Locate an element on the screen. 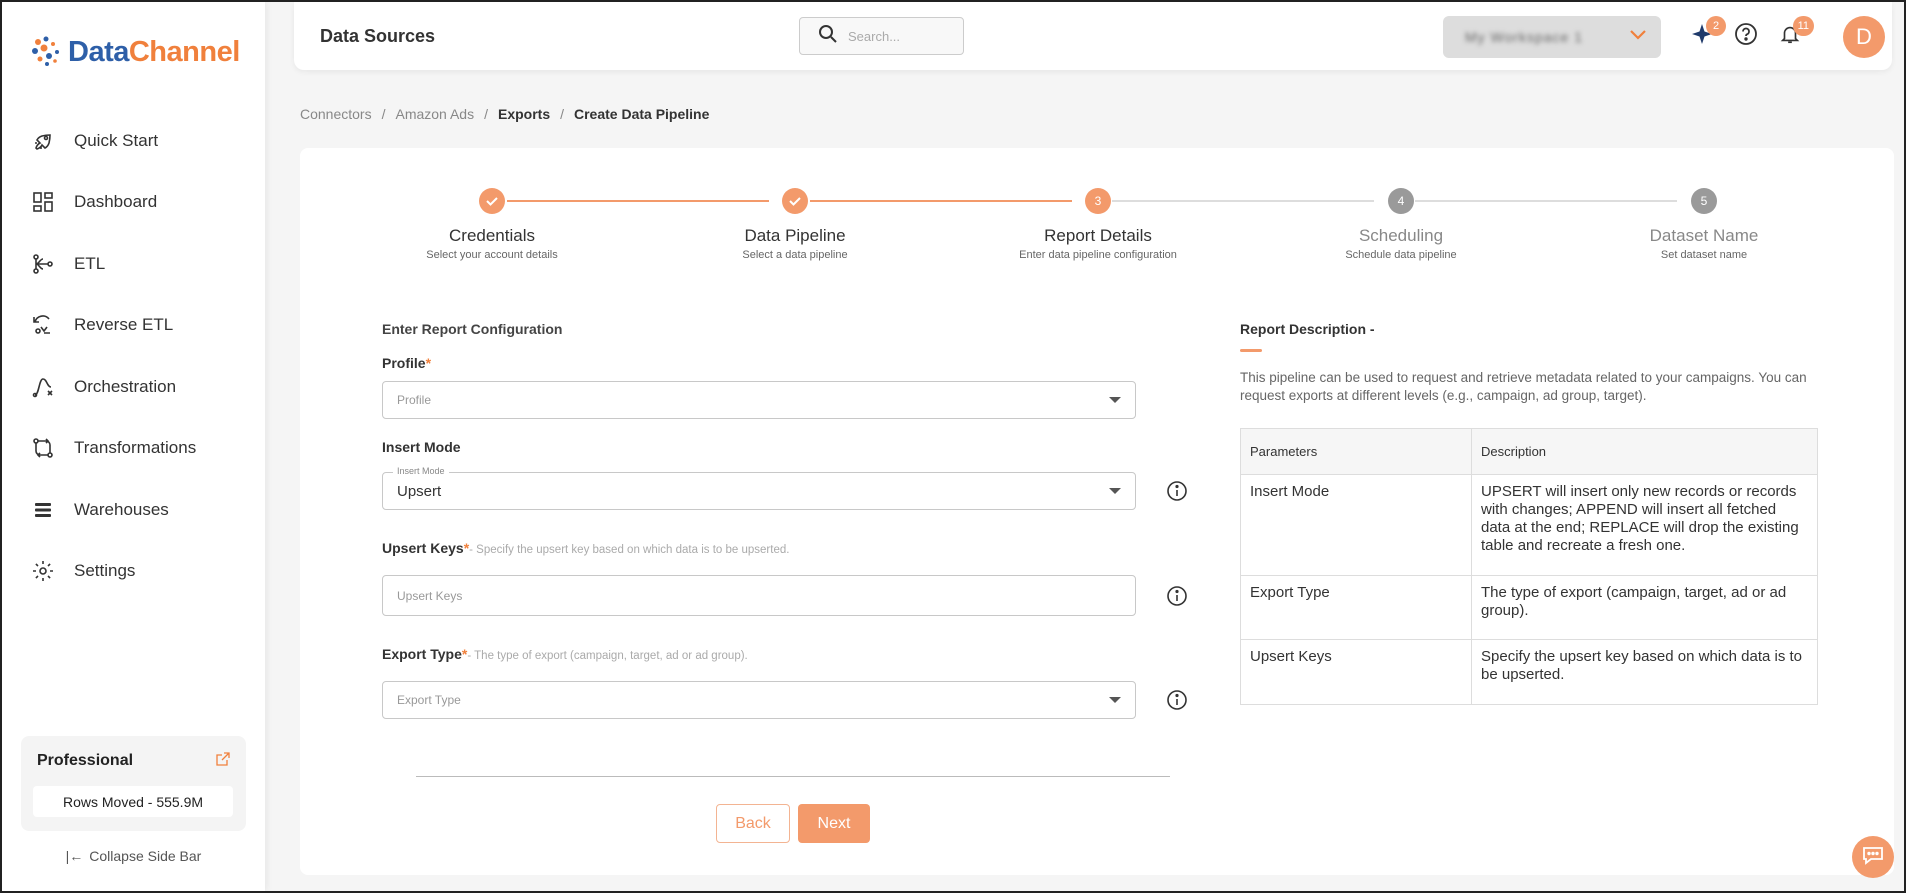 The width and height of the screenshot is (1906, 893). profile-placeholder: Profile is located at coordinates (414, 400).